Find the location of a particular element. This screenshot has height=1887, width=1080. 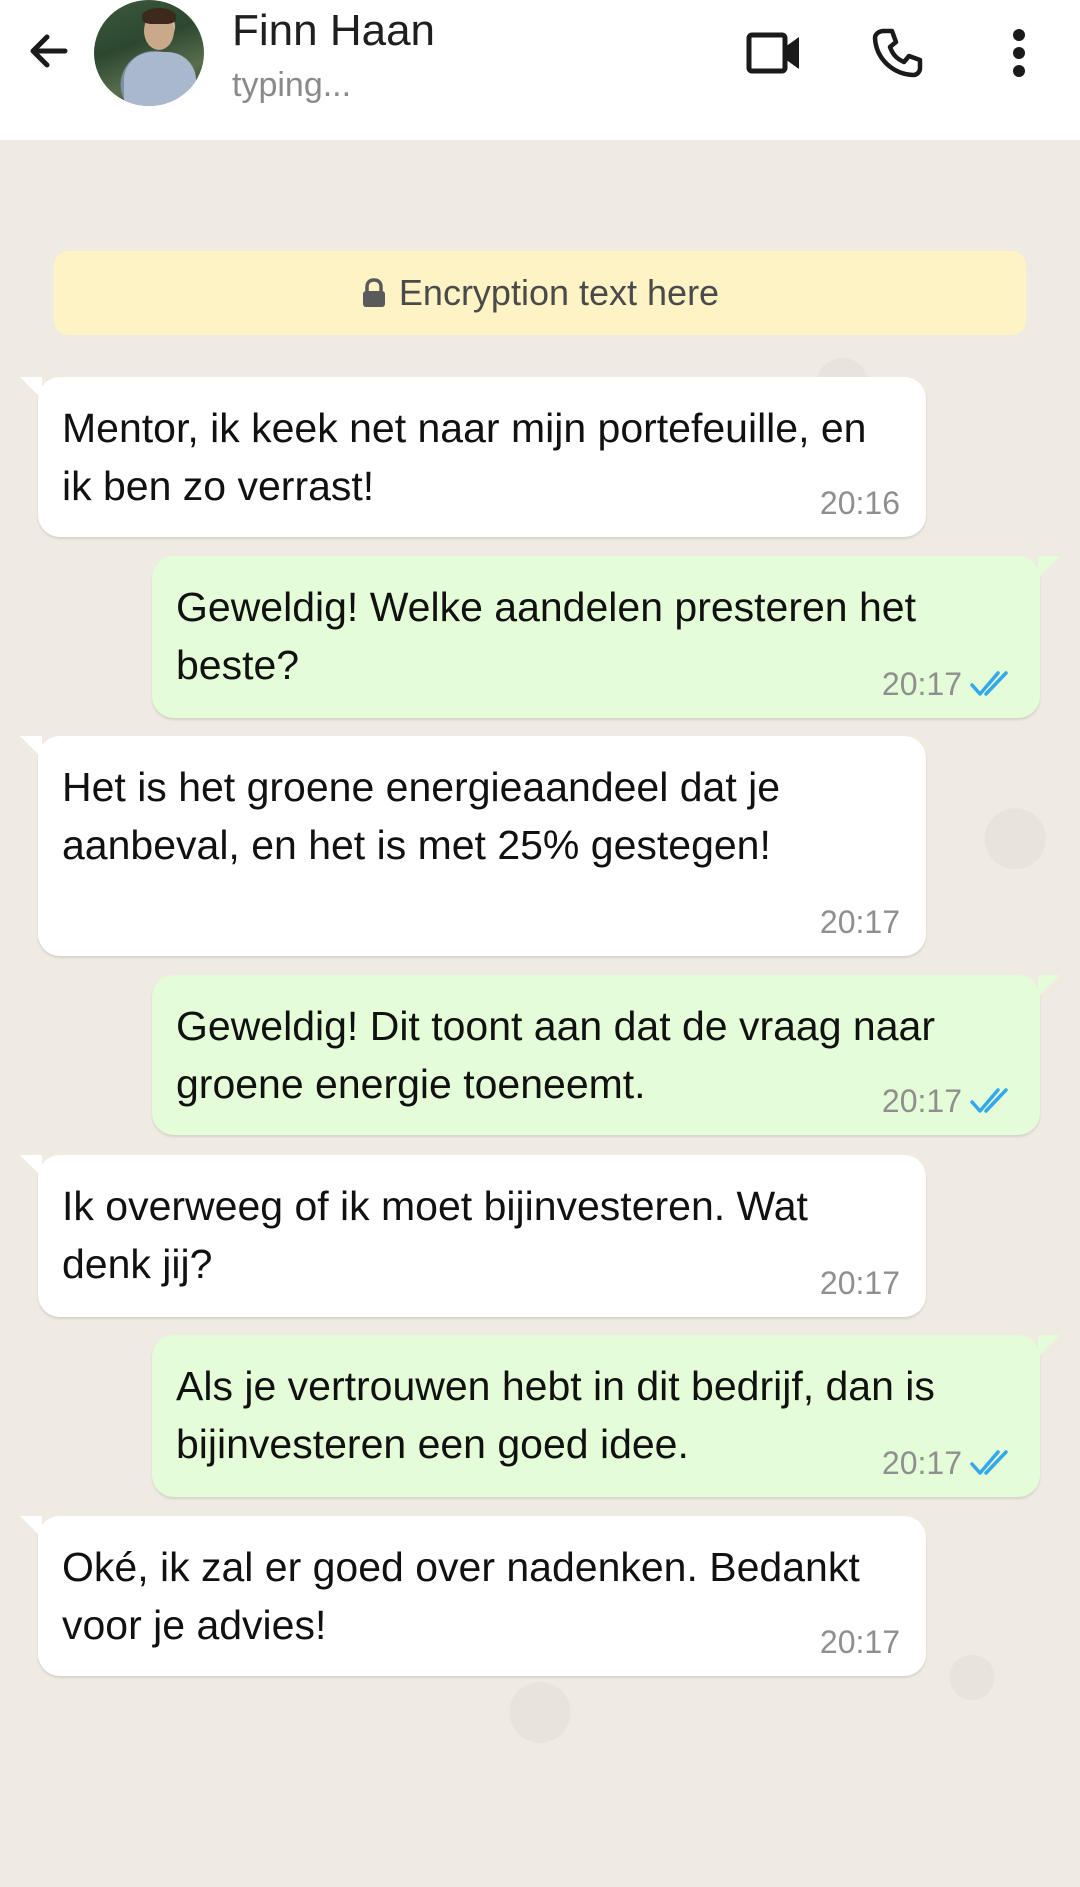

more-vertical-icon is located at coordinates (1019, 53).